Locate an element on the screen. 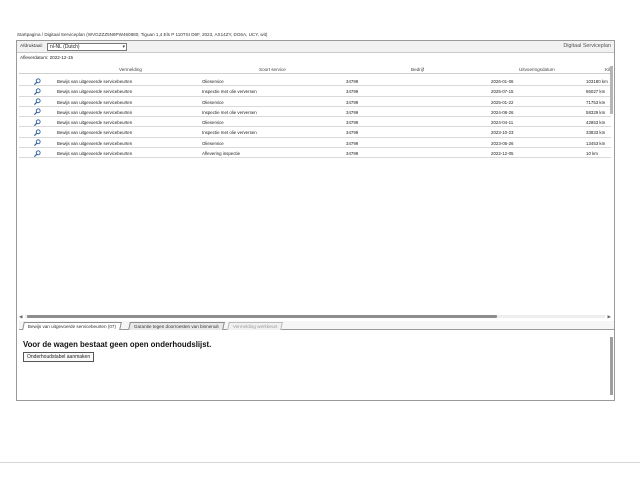 The image size is (640, 480). cell-datum: 2025-01-22 is located at coordinates (502, 102).